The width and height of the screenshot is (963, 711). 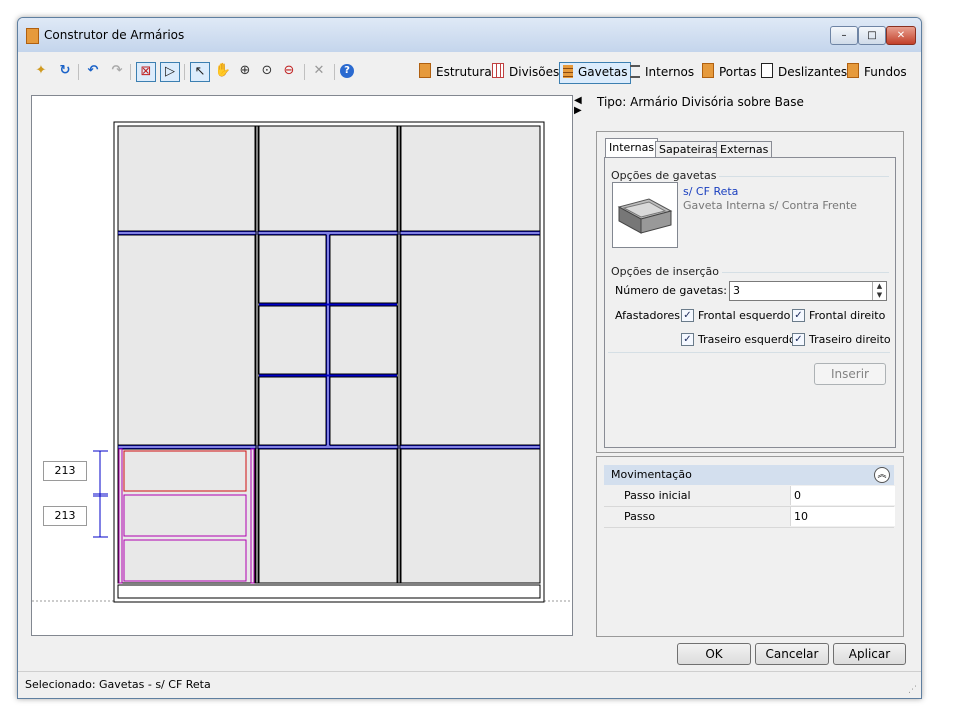 I want to click on pan-icon: ✋, so click(x=223, y=71).